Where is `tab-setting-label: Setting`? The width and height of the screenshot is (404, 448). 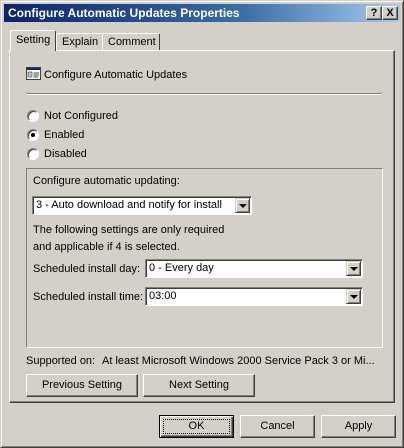 tab-setting-label: Setting is located at coordinates (33, 40).